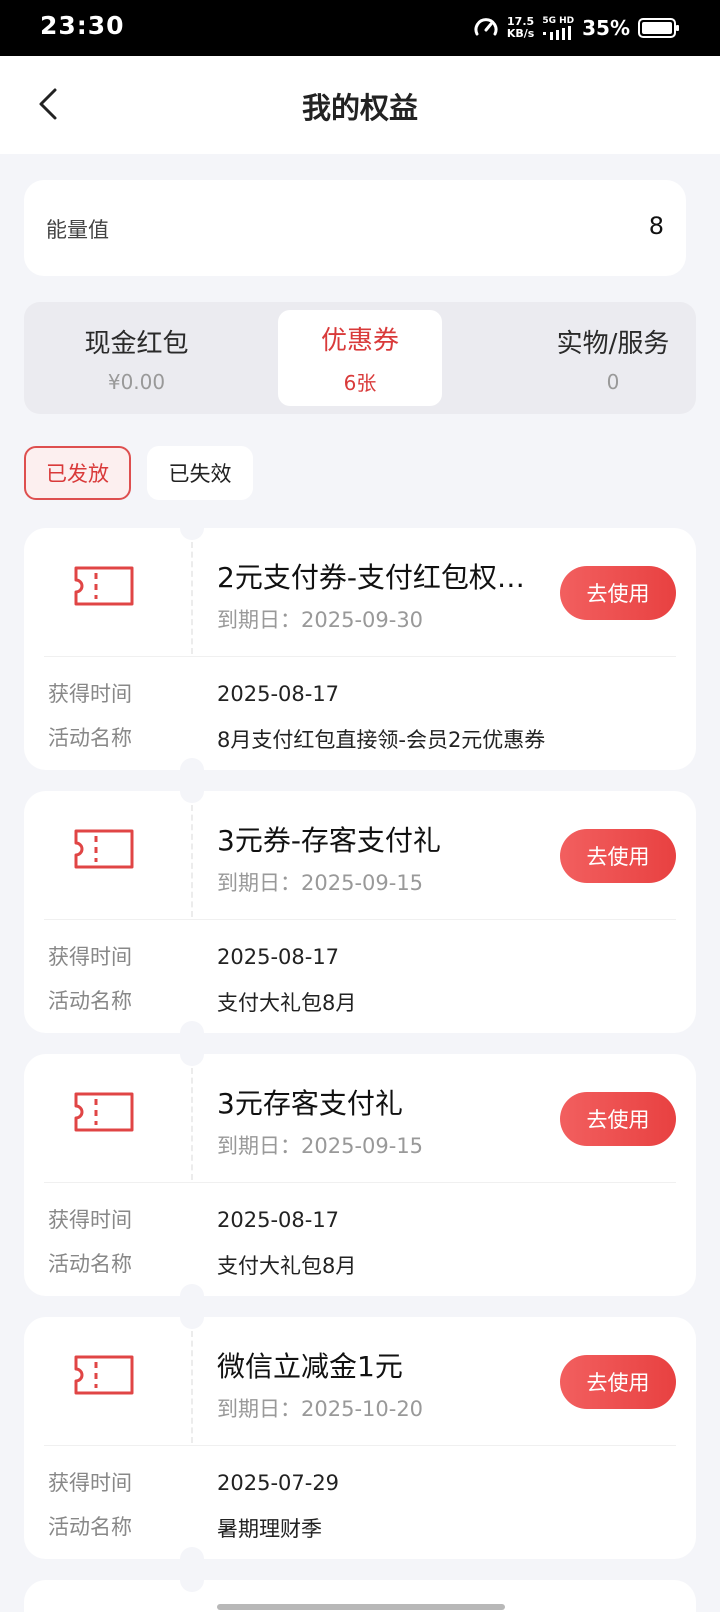 This screenshot has height=1612, width=720. What do you see at coordinates (359, 108) in the screenshot?
I see `page-title: 我的权益` at bounding box center [359, 108].